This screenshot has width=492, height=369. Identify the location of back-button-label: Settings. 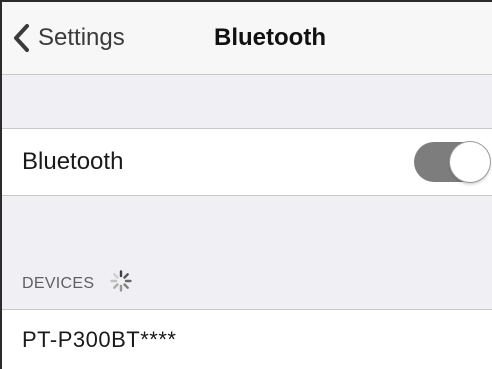
(81, 37).